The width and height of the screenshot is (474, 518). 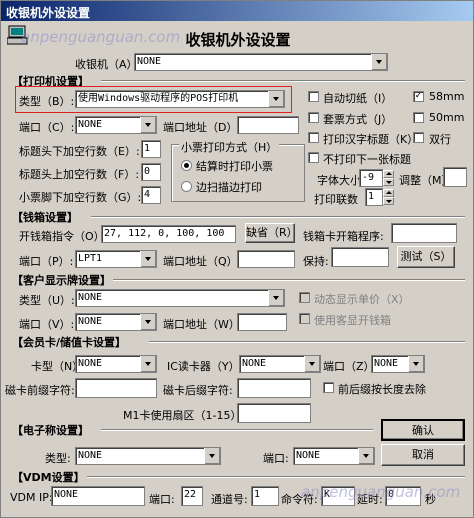 I want to click on card-prog-label: 钱箱卡开箱程序:, so click(x=343, y=236).